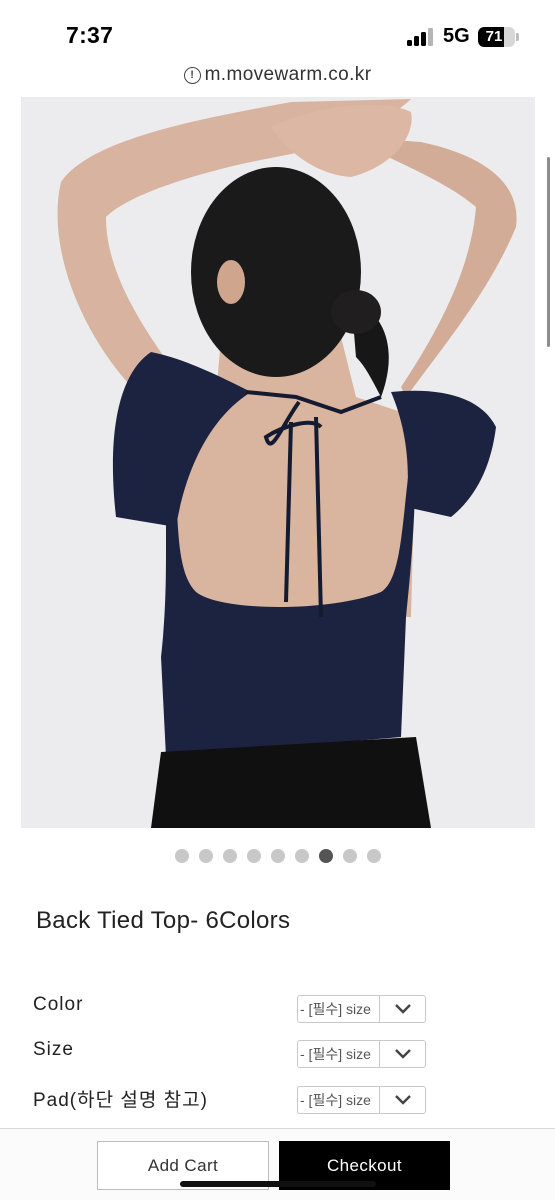 This screenshot has height=1200, width=555. I want to click on signal-bars-icon, so click(420, 37).